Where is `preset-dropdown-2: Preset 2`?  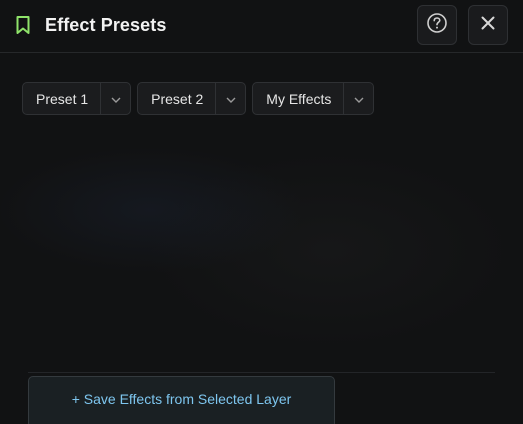
preset-dropdown-2: Preset 2 is located at coordinates (192, 98).